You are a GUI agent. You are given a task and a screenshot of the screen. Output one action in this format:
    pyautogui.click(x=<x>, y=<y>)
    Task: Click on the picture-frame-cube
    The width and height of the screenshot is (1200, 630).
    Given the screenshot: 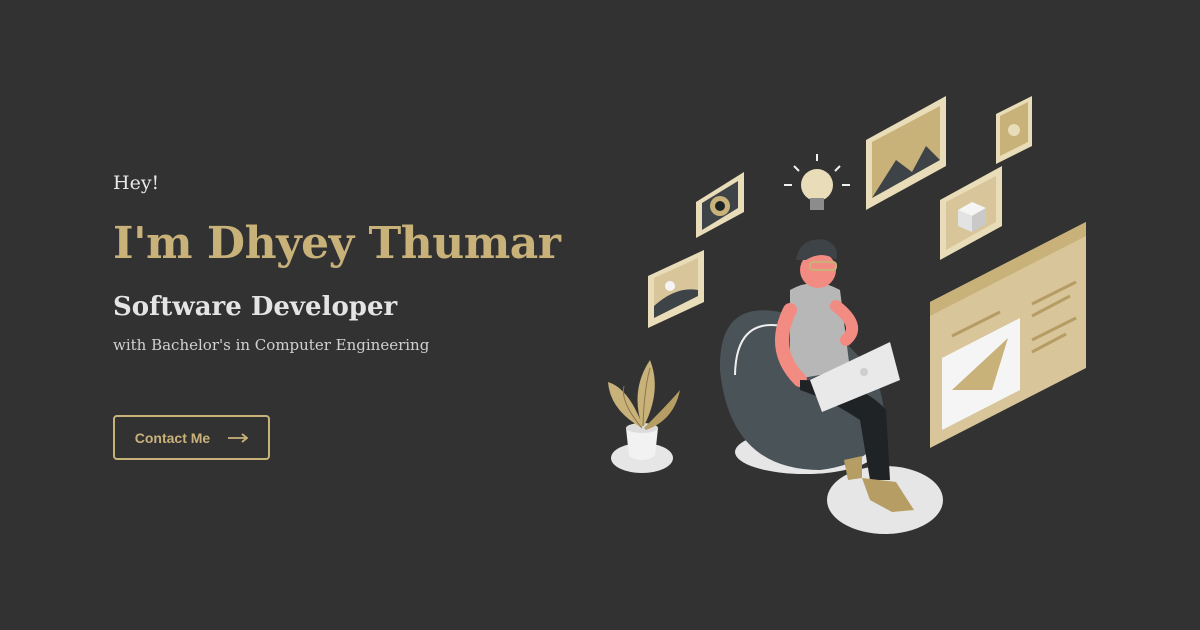 What is the action you would take?
    pyautogui.click(x=971, y=213)
    